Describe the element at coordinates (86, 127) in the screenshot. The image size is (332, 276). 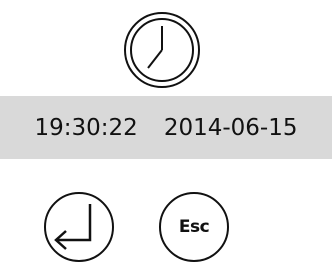
I see `time-display: 19:30:22` at that location.